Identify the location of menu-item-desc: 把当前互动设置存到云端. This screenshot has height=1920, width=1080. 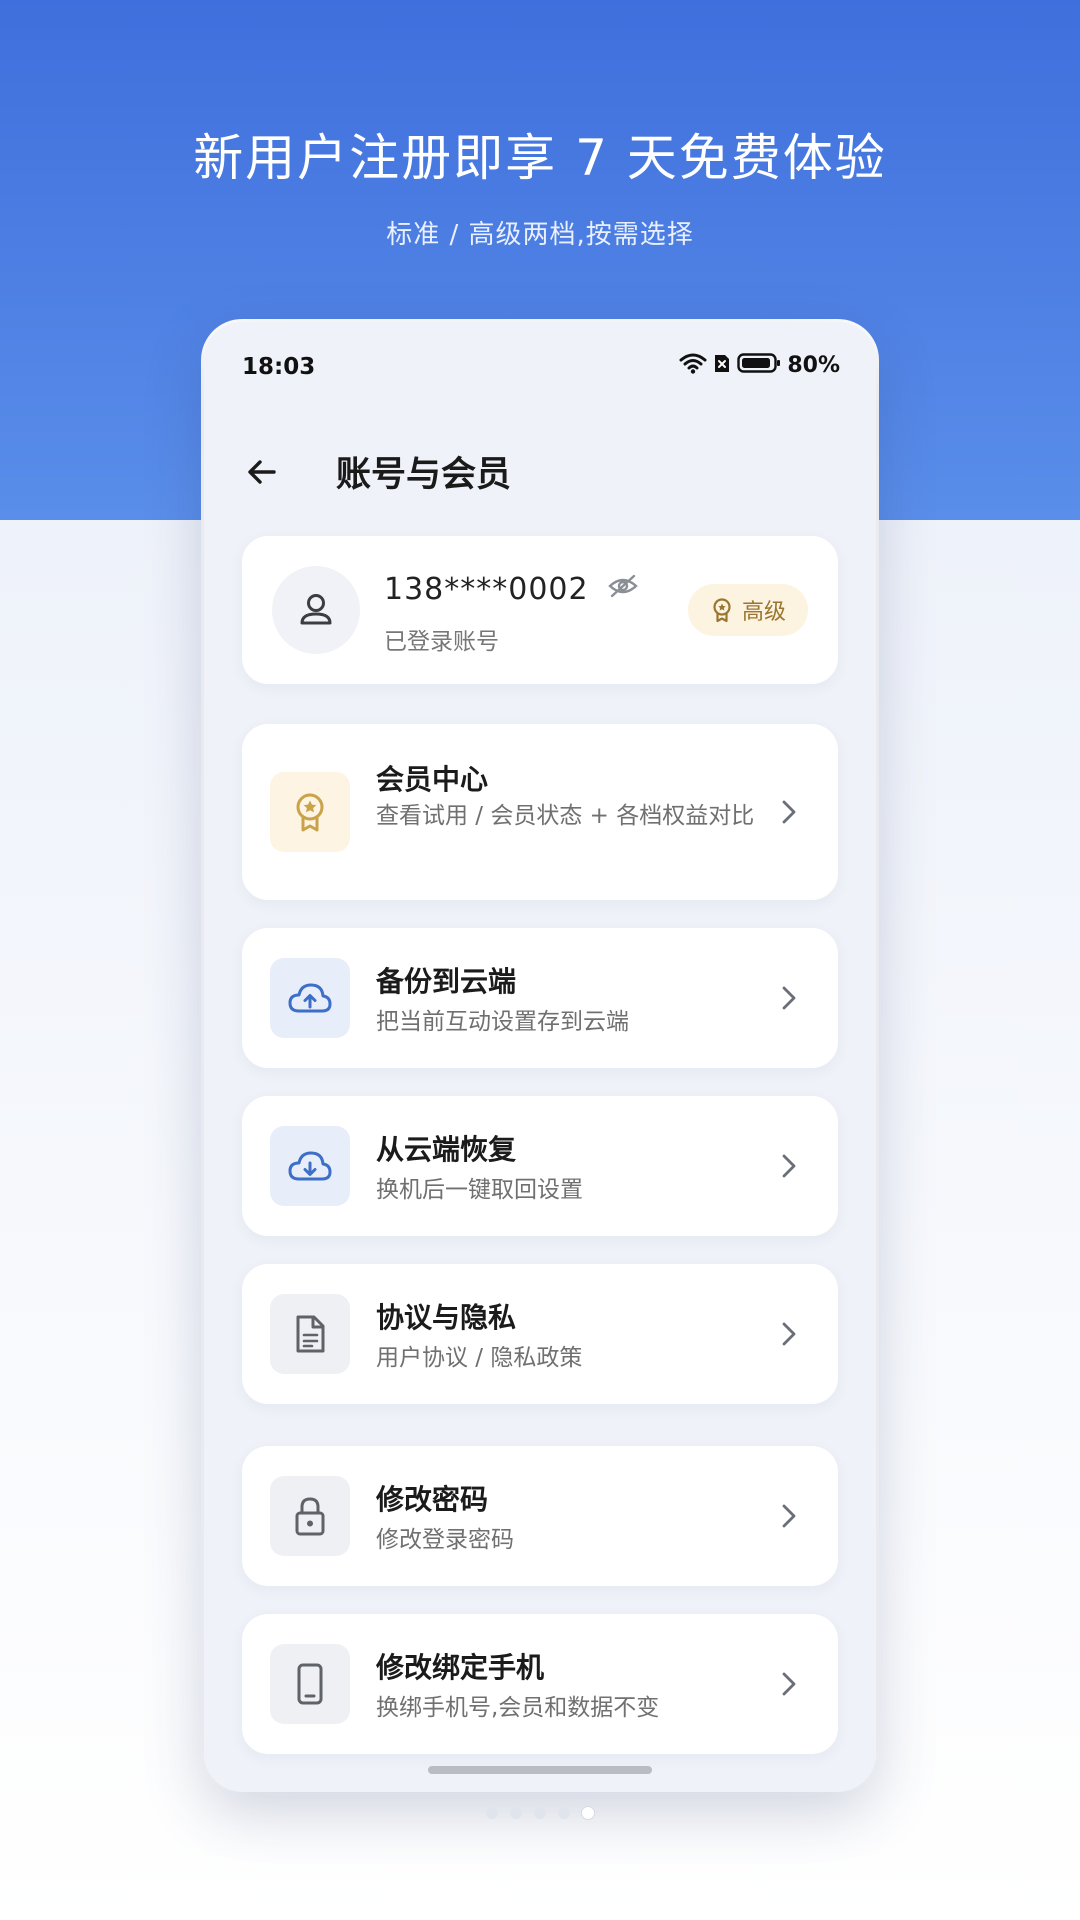
(502, 1022).